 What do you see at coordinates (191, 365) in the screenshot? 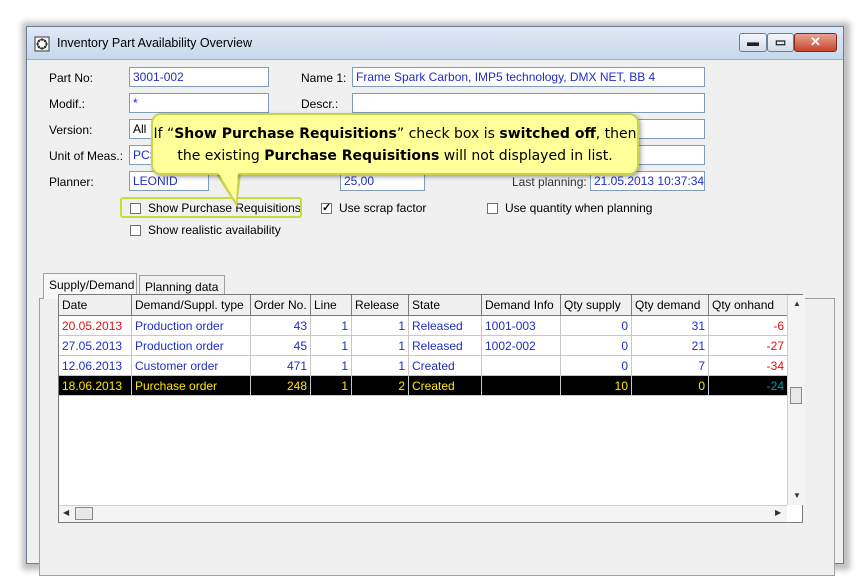
I see `cell-type: Customer order` at bounding box center [191, 365].